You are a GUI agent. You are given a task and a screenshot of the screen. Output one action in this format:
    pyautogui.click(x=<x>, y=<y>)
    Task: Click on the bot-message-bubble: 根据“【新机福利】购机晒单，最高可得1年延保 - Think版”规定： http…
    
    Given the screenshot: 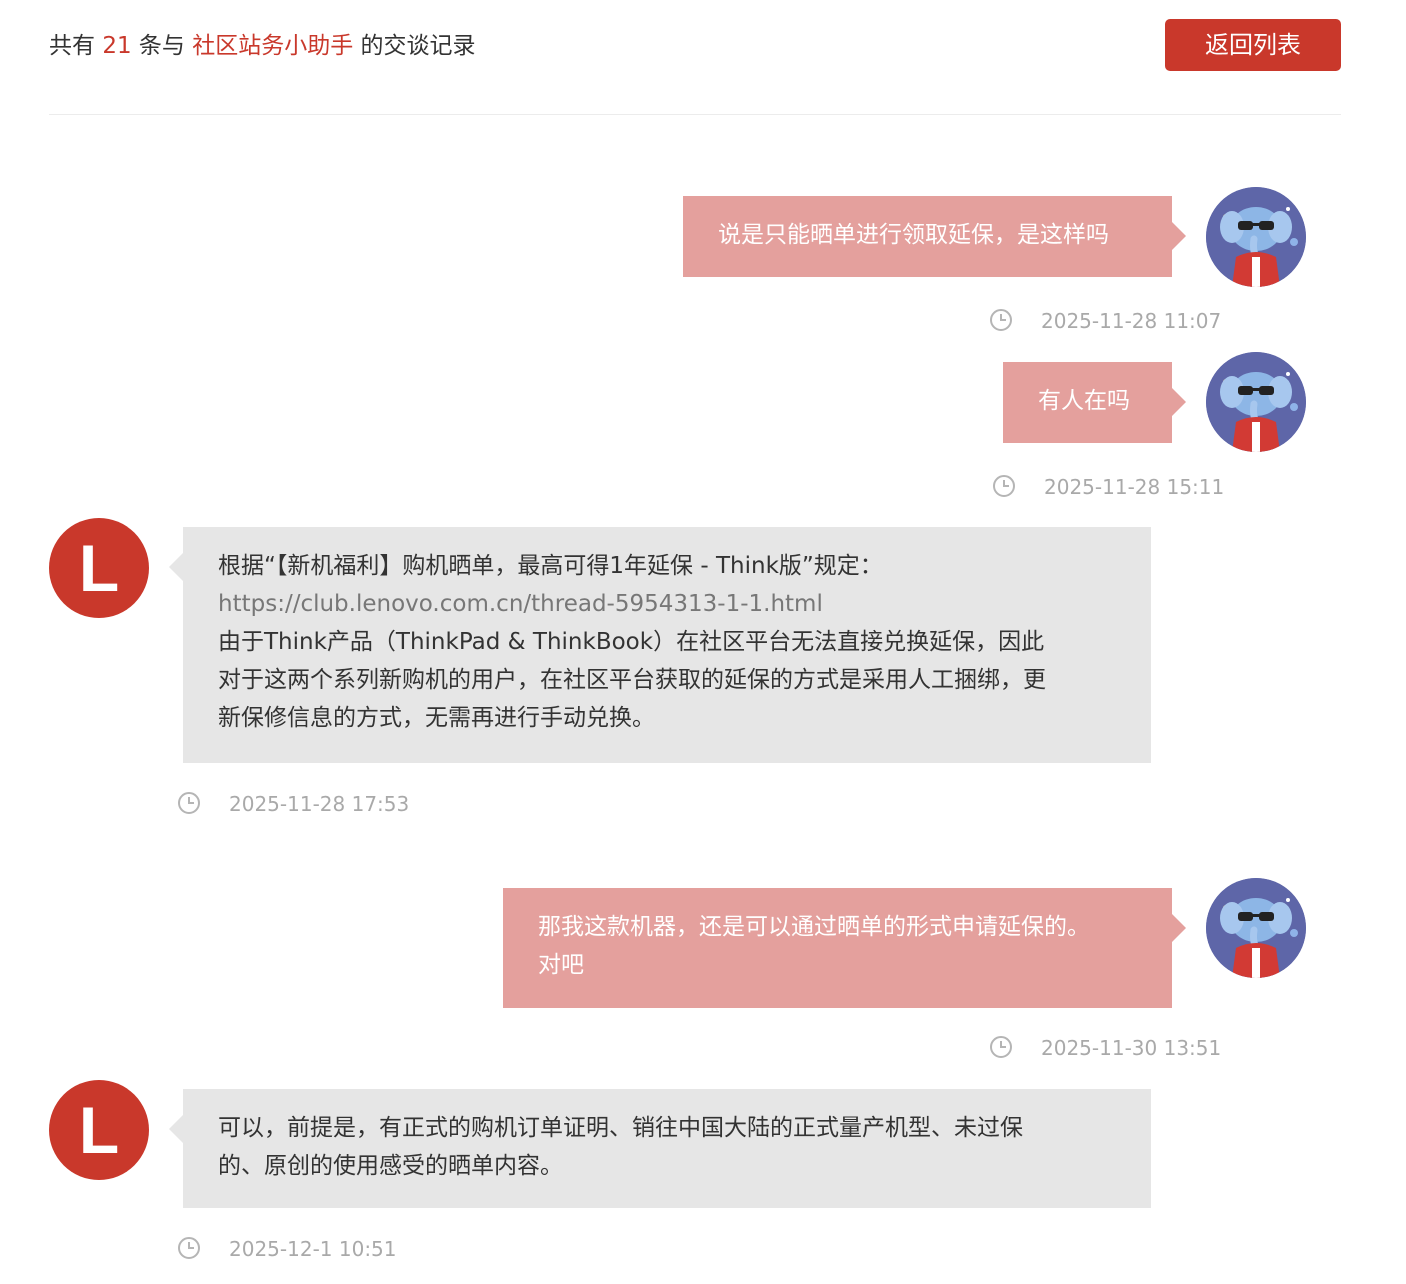 What is the action you would take?
    pyautogui.click(x=660, y=645)
    